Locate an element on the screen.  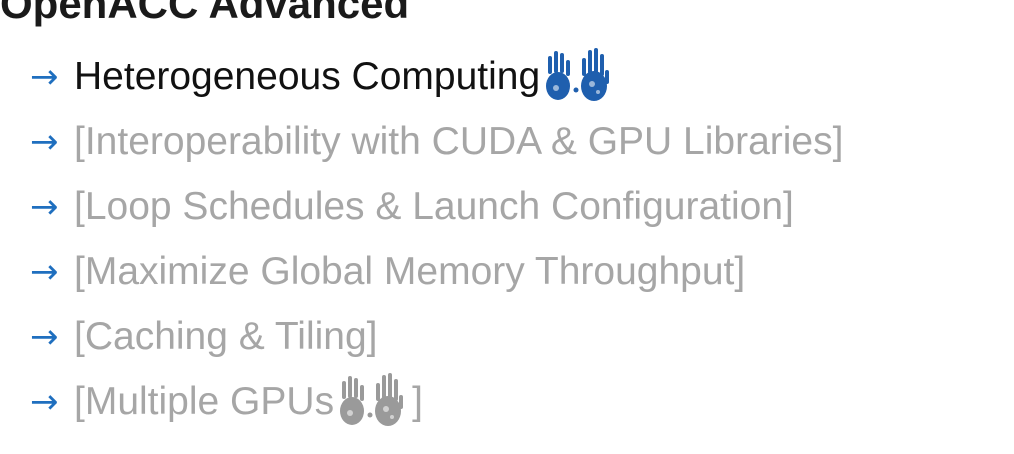
list-item-label: [Multiple GPUs is located at coordinates (204, 401).